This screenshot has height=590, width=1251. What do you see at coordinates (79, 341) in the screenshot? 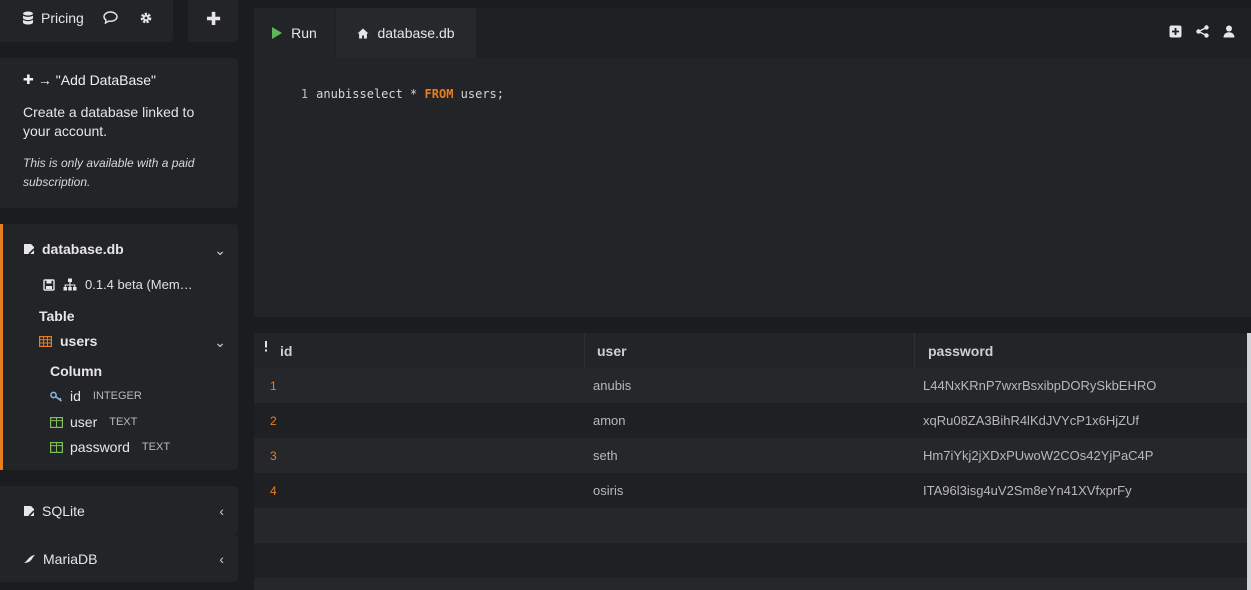
I see `table-name: users` at bounding box center [79, 341].